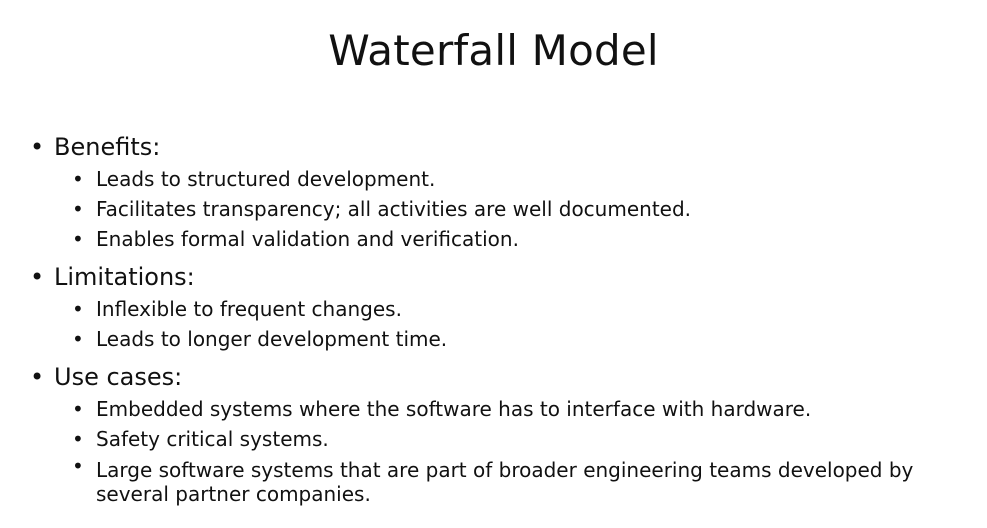 This screenshot has width=987, height=528. Describe the element at coordinates (516, 439) in the screenshot. I see `list-item: • Safety critical systems.` at that location.